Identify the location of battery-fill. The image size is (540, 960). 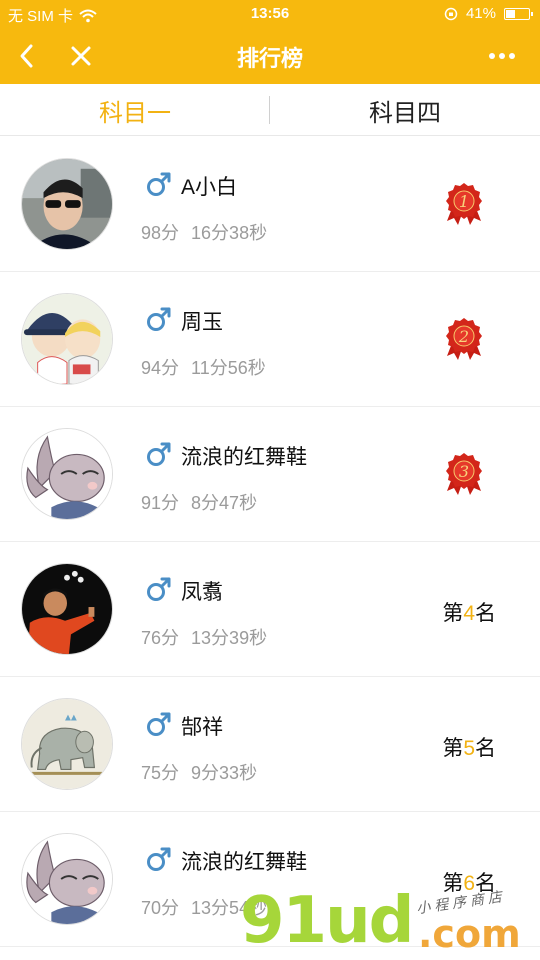
(510, 13).